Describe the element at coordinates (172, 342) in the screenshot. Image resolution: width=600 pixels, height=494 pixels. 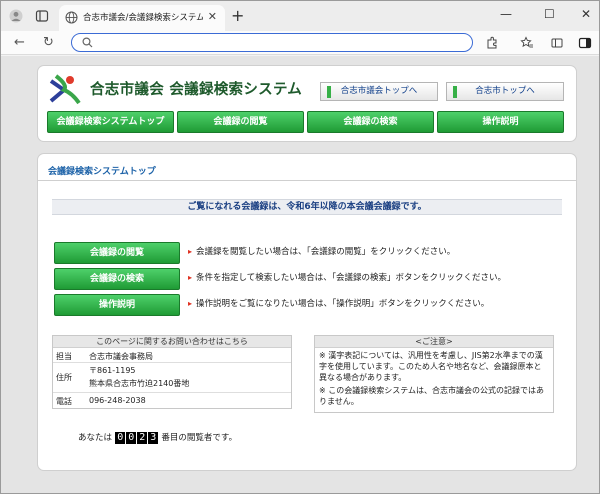
I see `contact-heading: このページに関するお問い合わせはこちら` at that location.